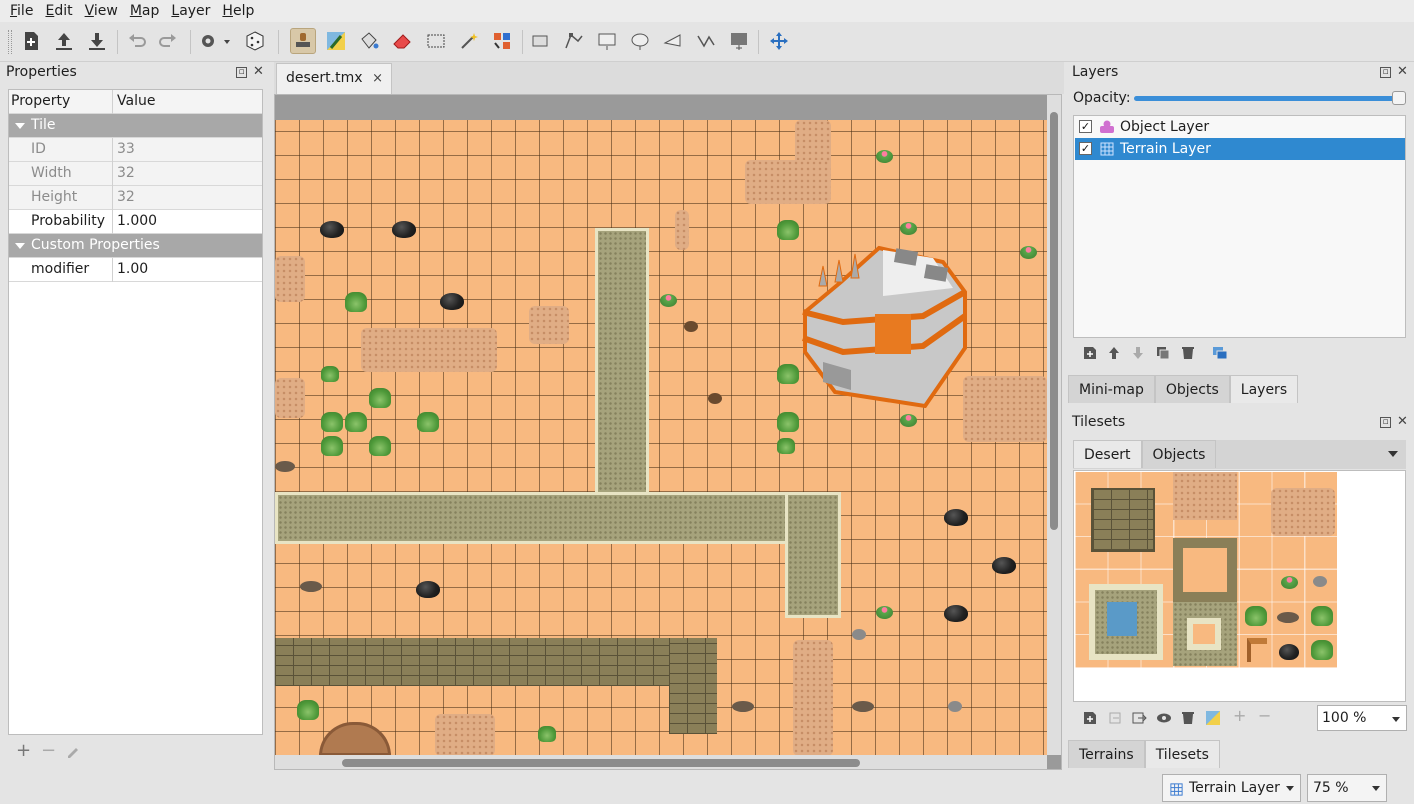  I want to click on remove-property-button: −, so click(48, 750).